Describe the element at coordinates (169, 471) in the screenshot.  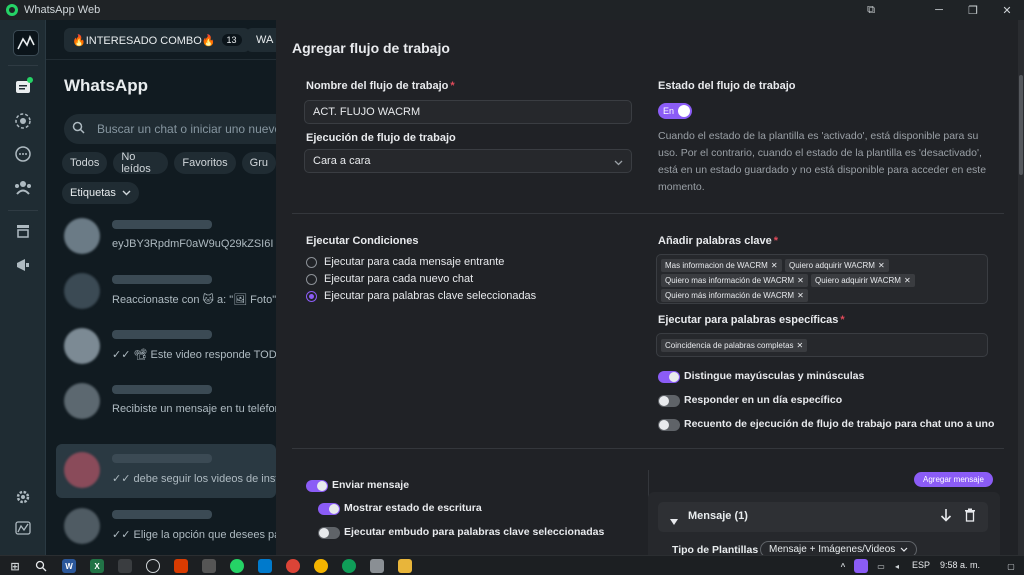
I see `chat-row-selected: ✓✓ debe seguir los videos de instal` at that location.